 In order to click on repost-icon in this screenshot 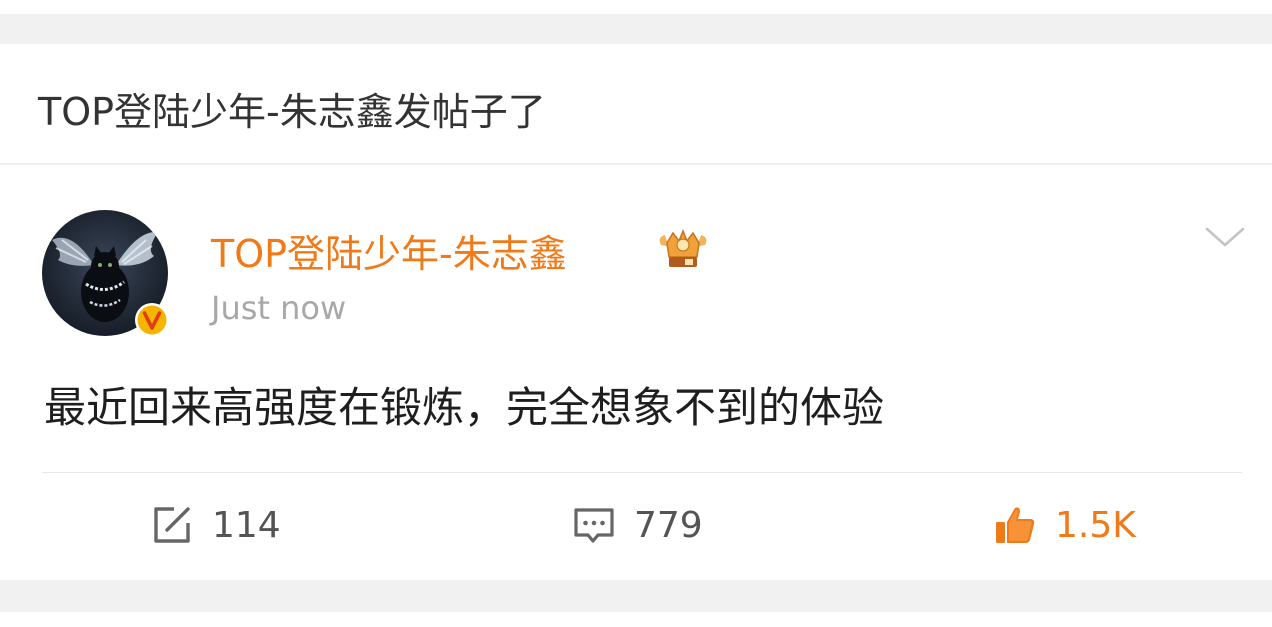, I will do `click(172, 525)`.